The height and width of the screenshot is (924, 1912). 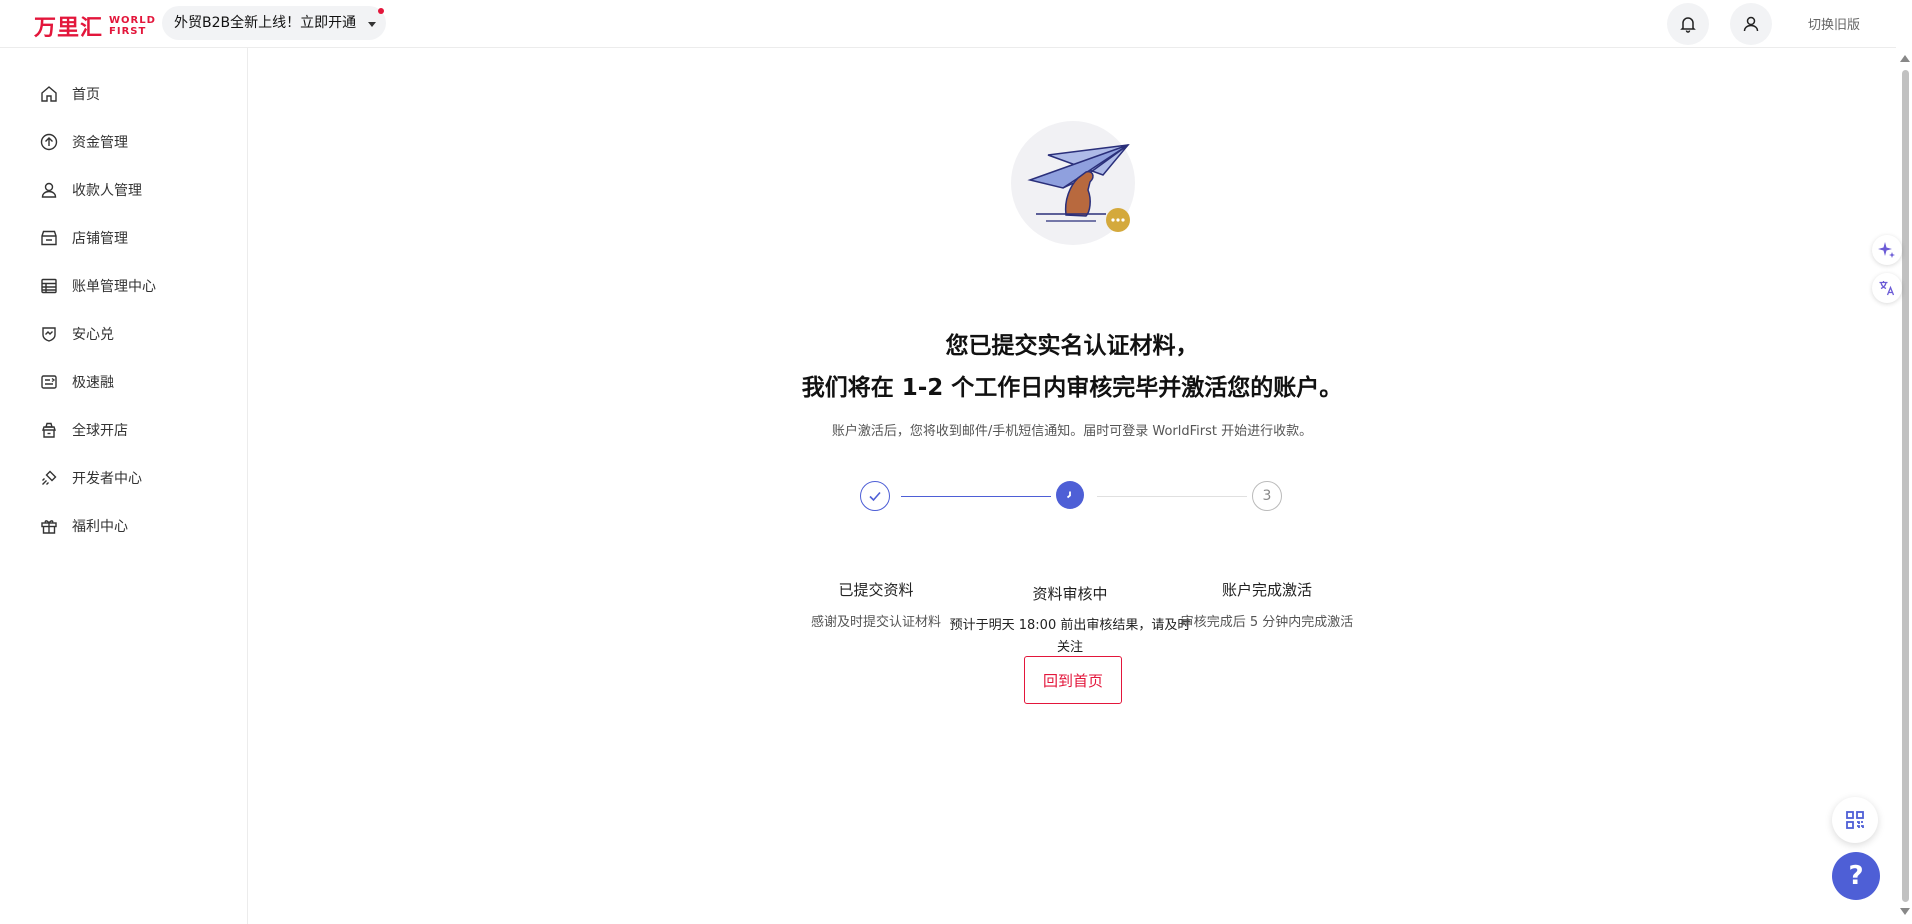 I want to click on bill-icon, so click(x=49, y=286).